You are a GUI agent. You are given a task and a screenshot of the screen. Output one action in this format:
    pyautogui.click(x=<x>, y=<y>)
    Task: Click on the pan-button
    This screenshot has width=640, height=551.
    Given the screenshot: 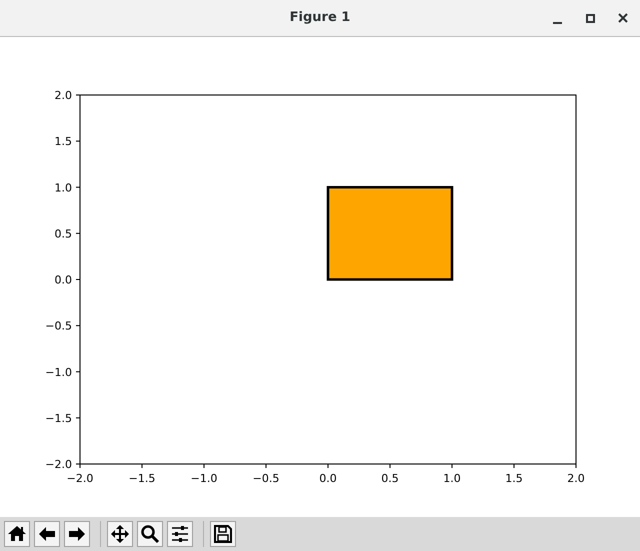 What is the action you would take?
    pyautogui.click(x=120, y=534)
    